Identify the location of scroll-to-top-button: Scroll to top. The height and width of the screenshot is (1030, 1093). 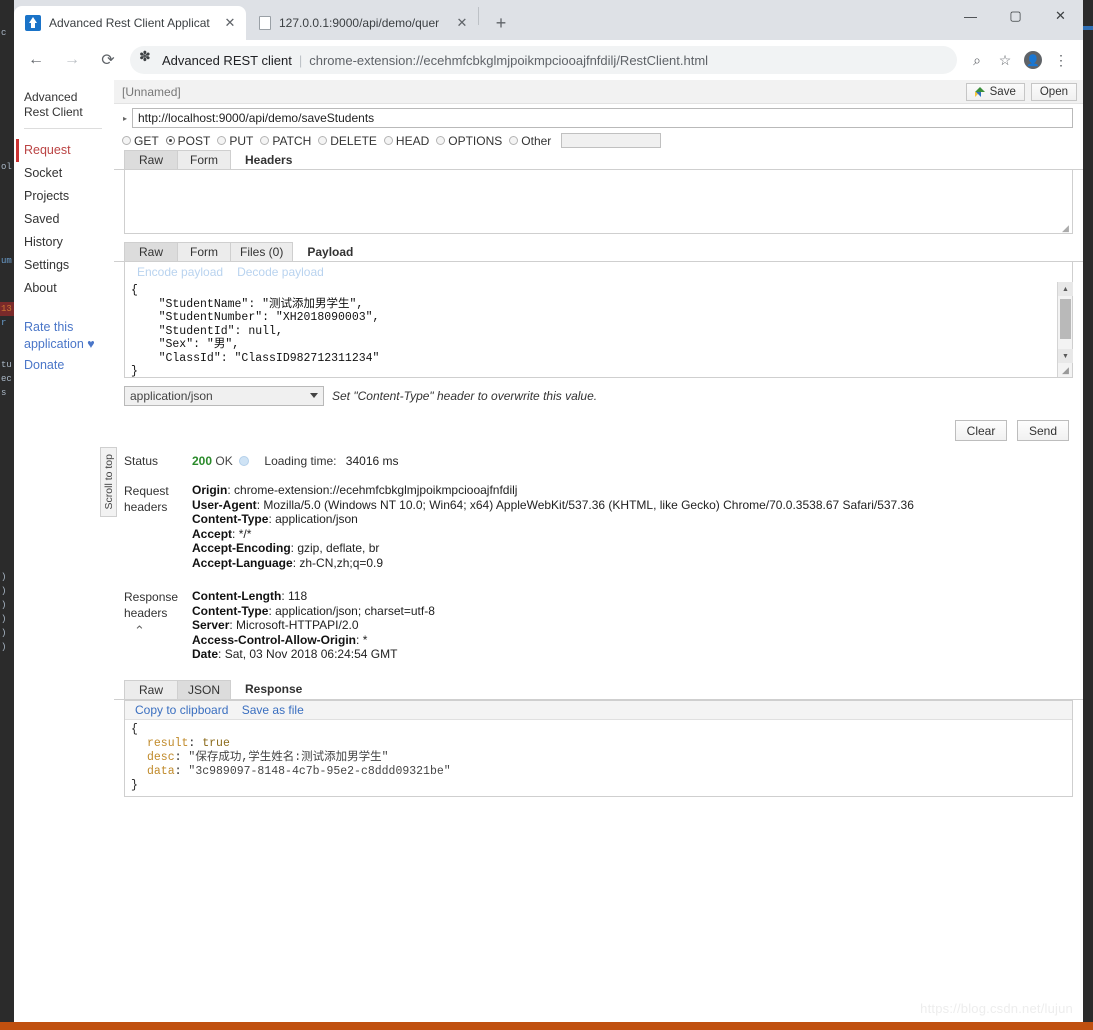
(108, 482).